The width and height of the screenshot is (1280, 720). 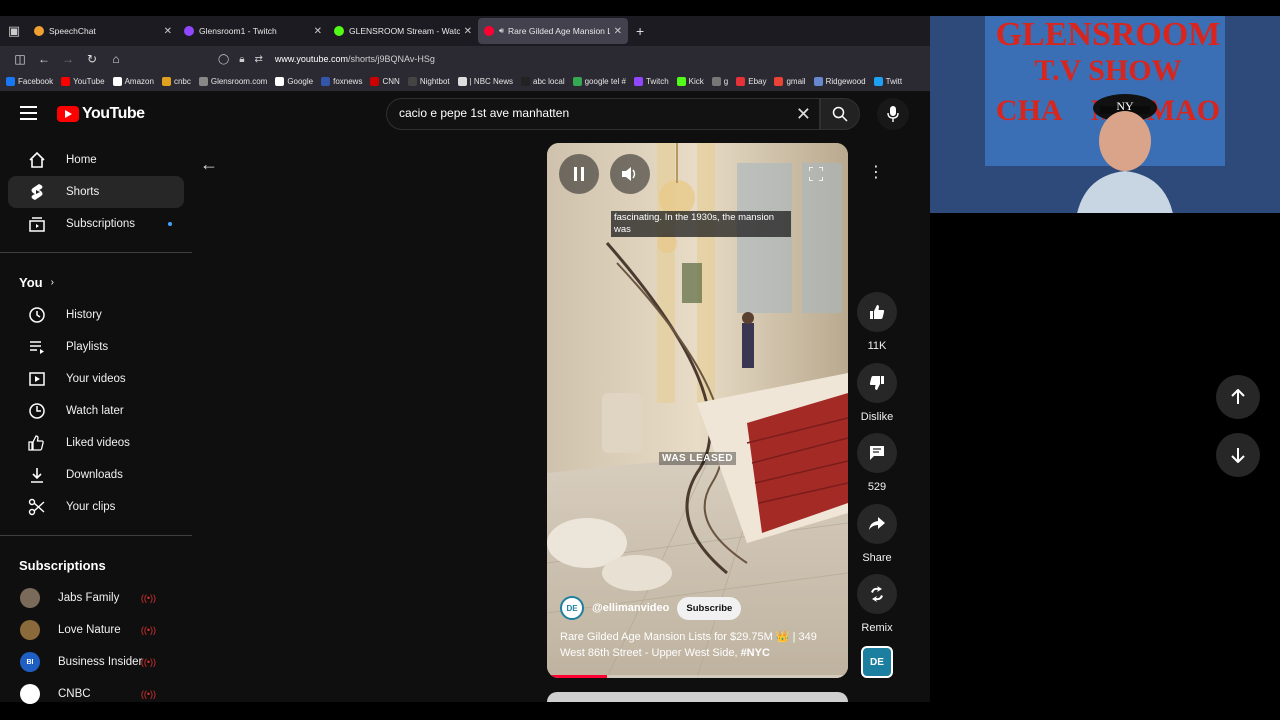 I want to click on sidebar-item: Shorts, so click(x=96, y=192).